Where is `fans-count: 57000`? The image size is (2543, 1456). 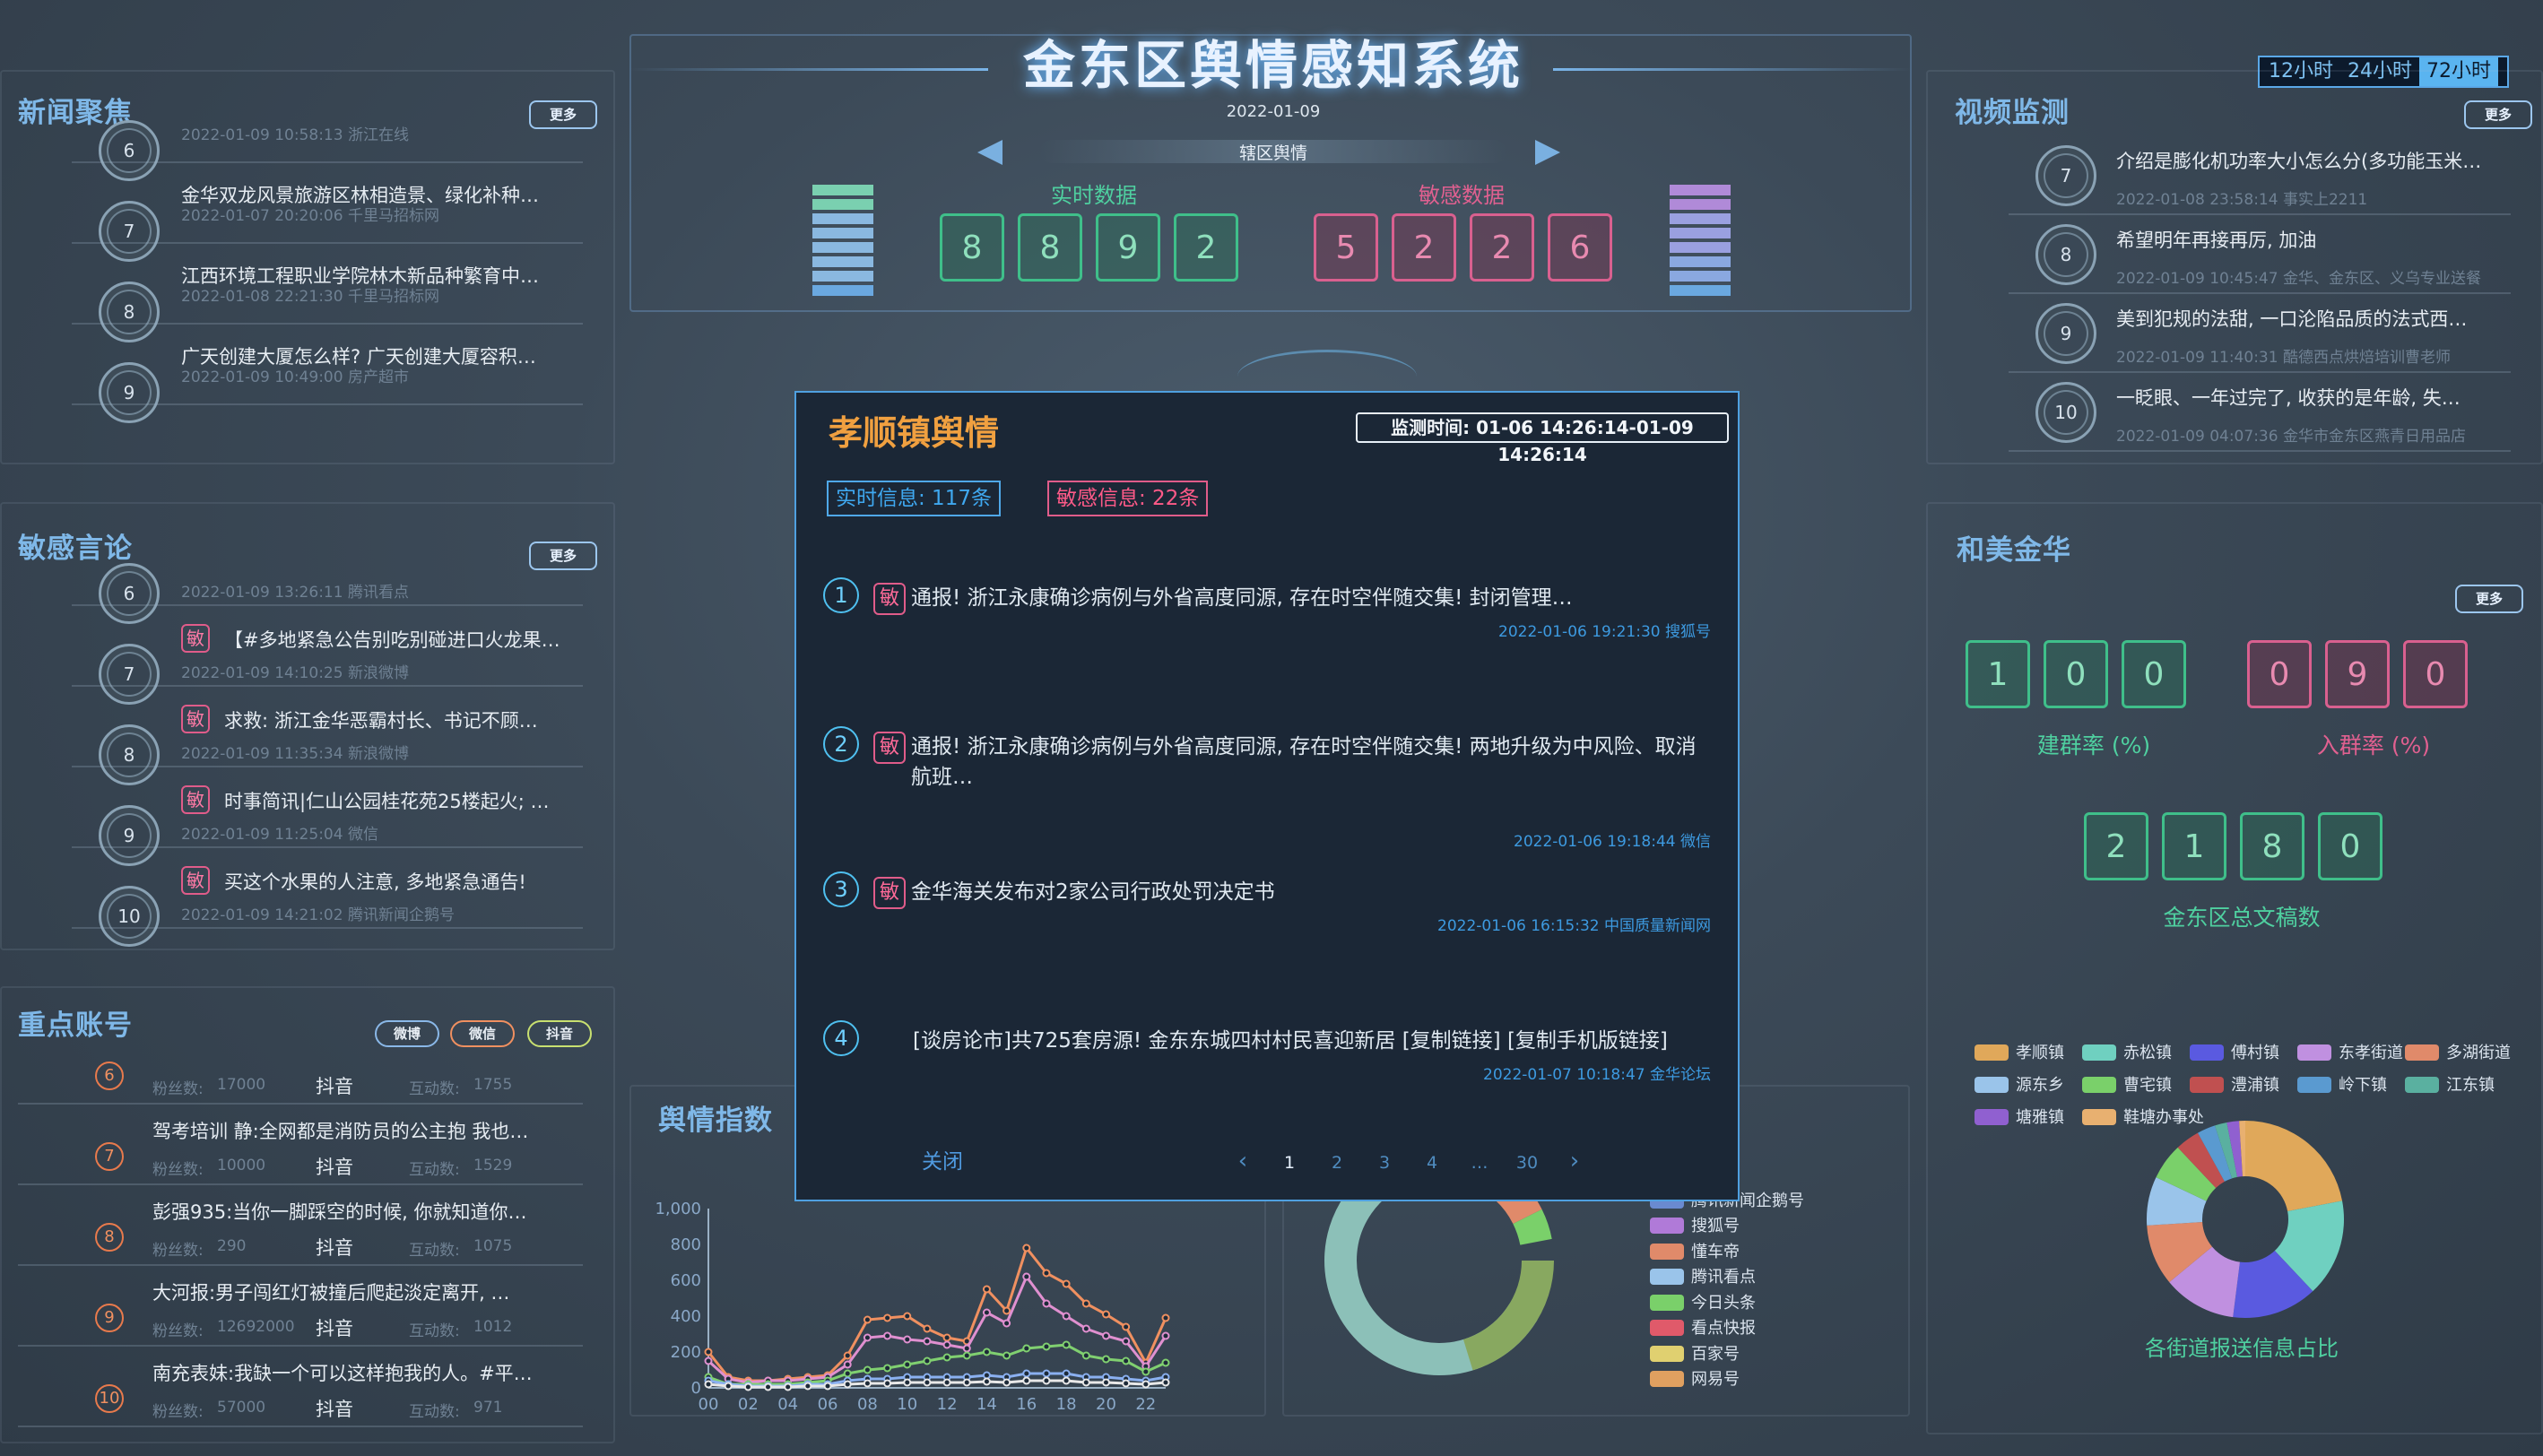
fans-count: 57000 is located at coordinates (241, 1408).